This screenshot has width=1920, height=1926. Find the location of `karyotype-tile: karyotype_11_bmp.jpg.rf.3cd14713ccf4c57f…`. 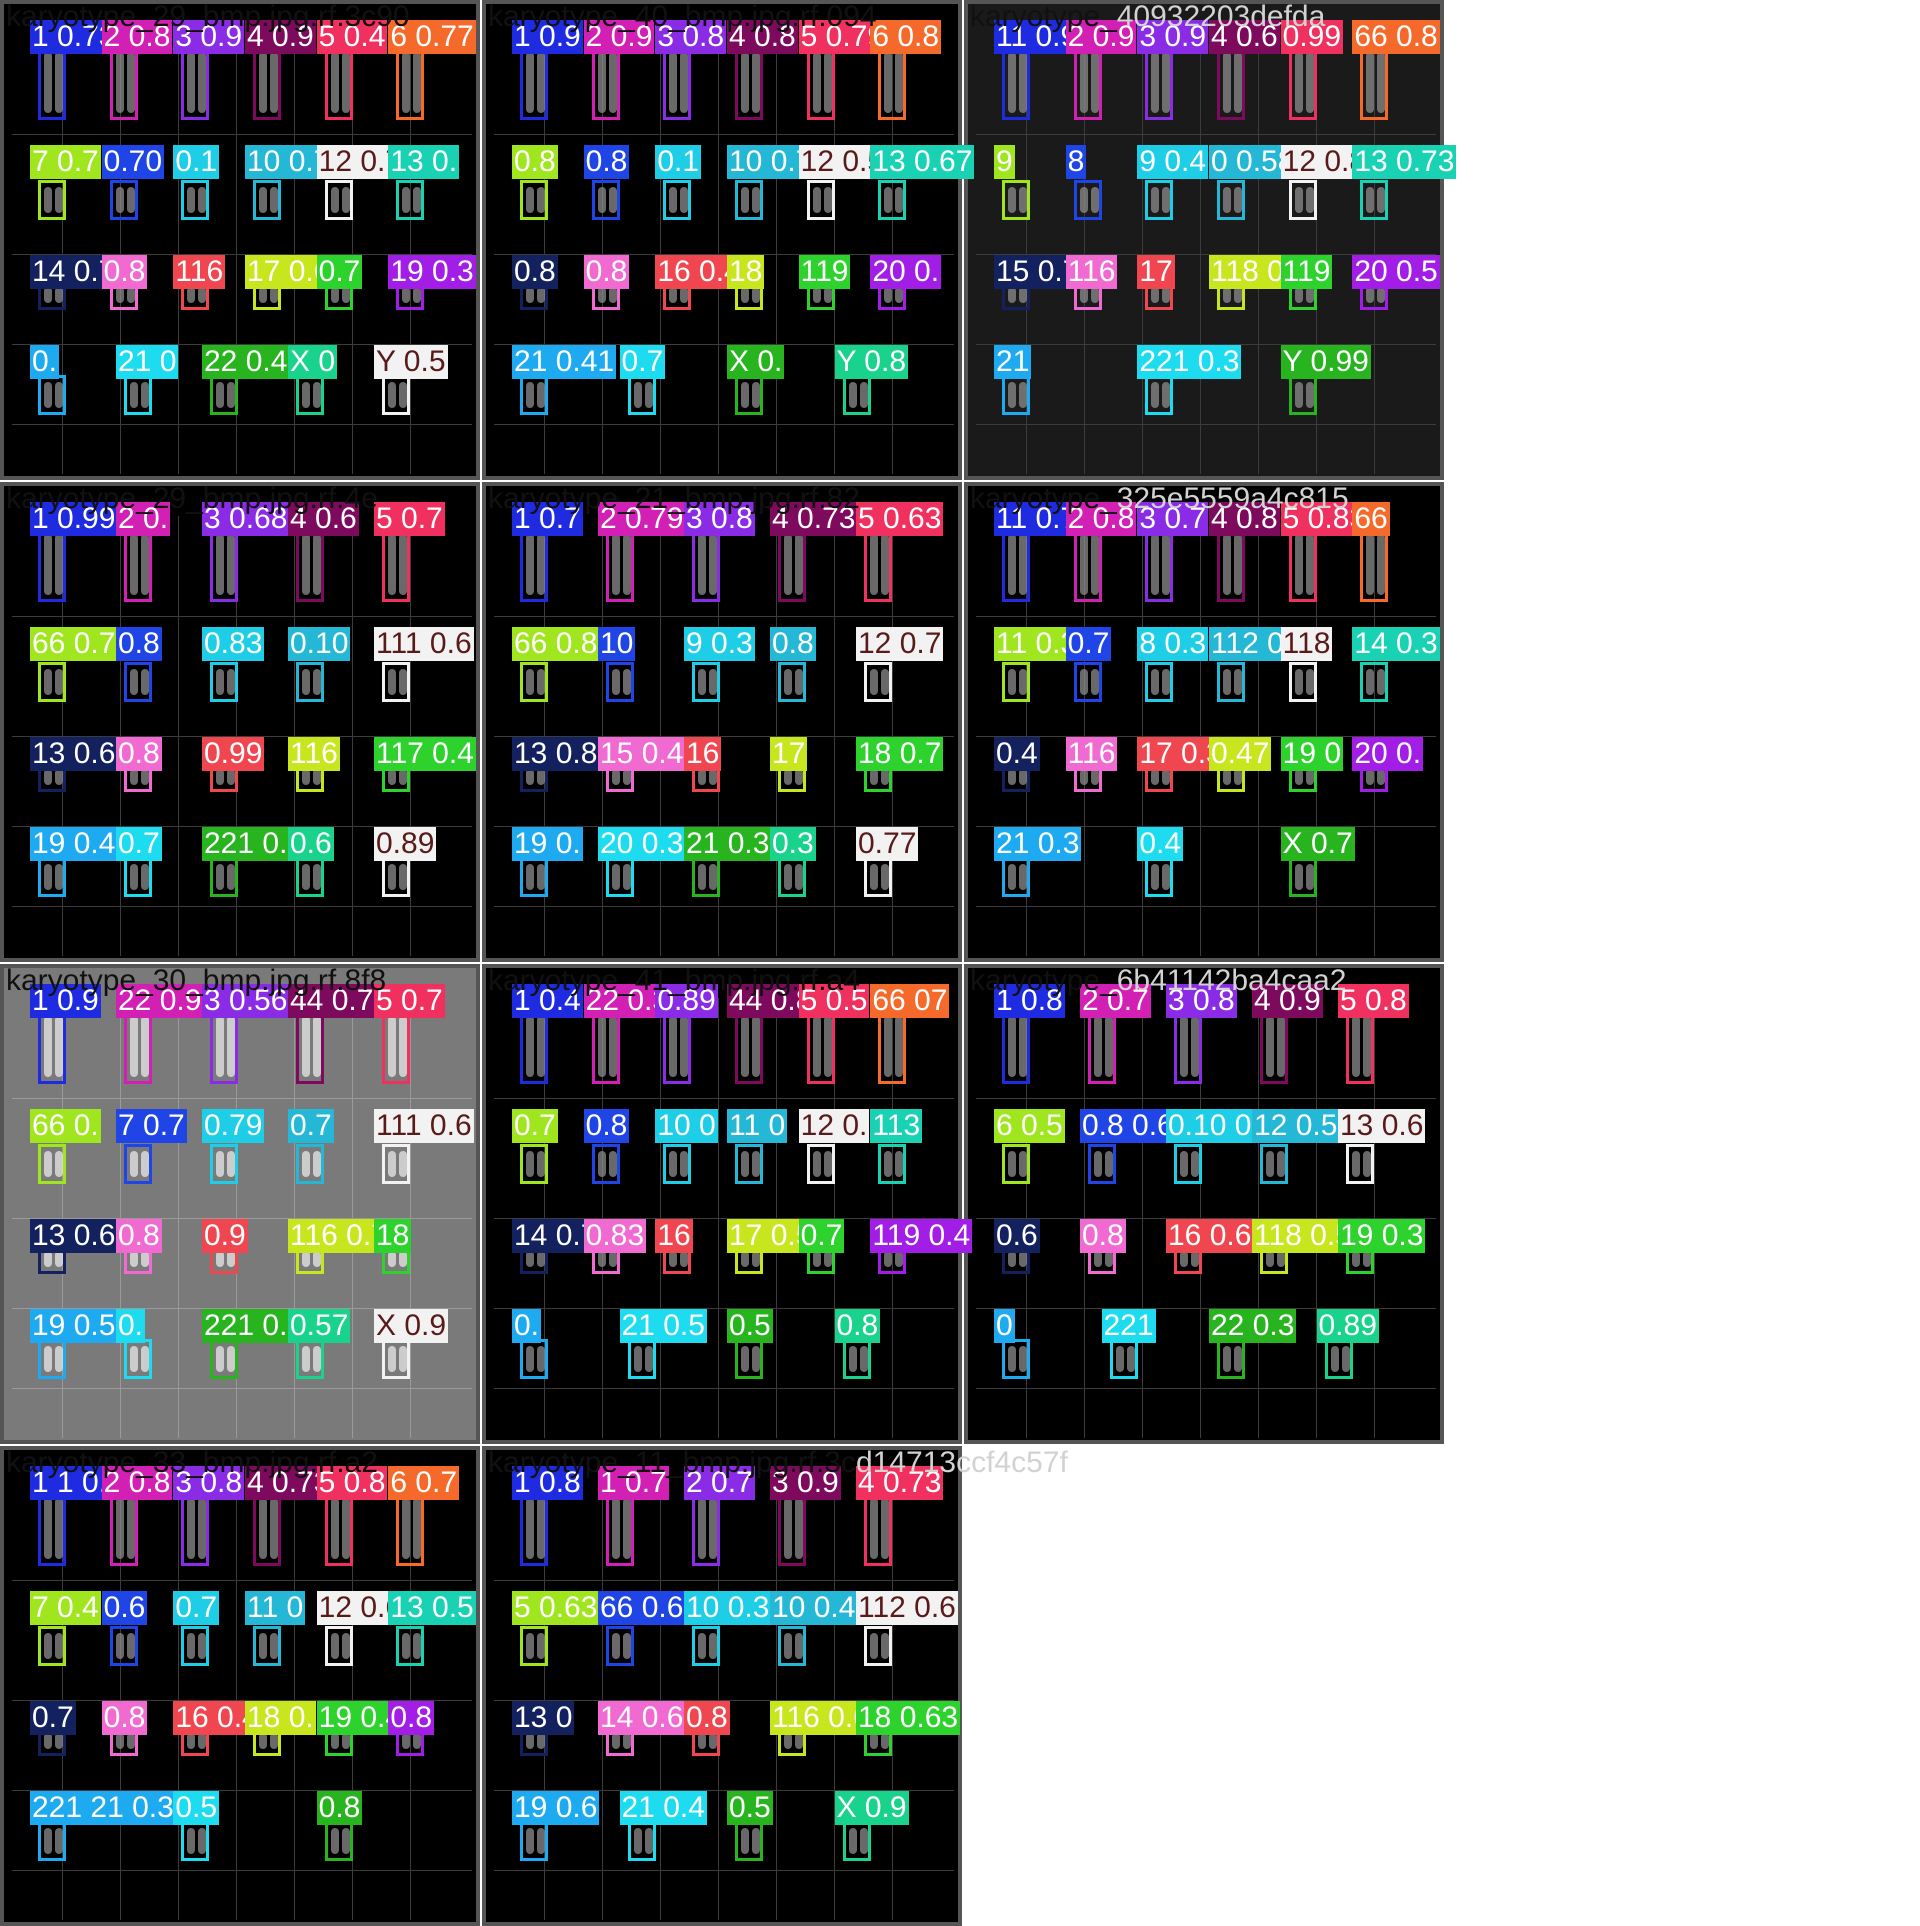

karyotype-tile: karyotype_11_bmp.jpg.rf.3cd14713ccf4c57f… is located at coordinates (775, 1686).